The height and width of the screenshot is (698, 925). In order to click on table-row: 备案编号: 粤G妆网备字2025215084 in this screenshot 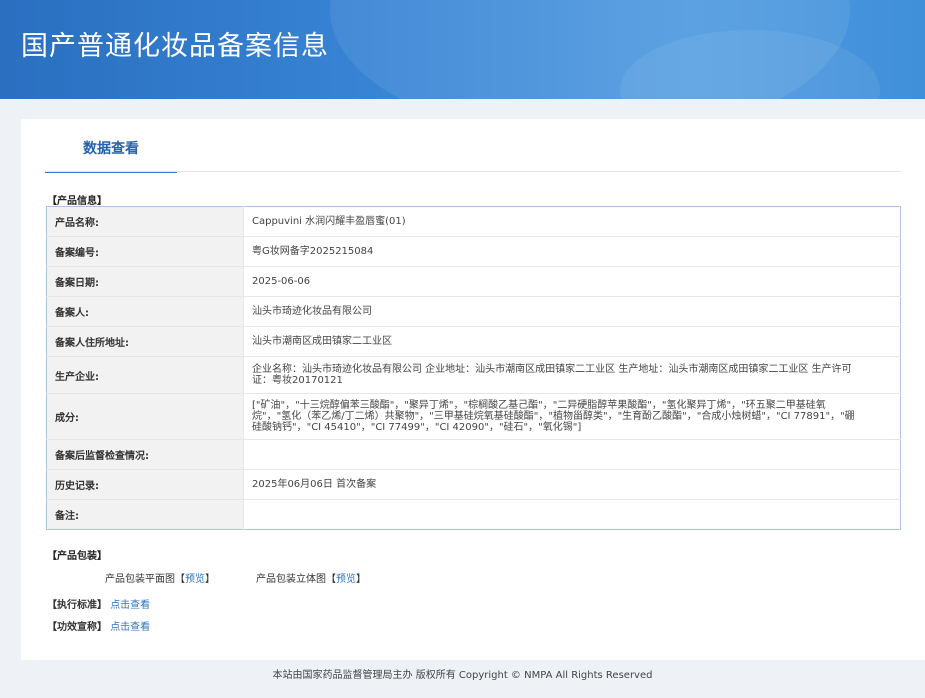, I will do `click(473, 251)`.